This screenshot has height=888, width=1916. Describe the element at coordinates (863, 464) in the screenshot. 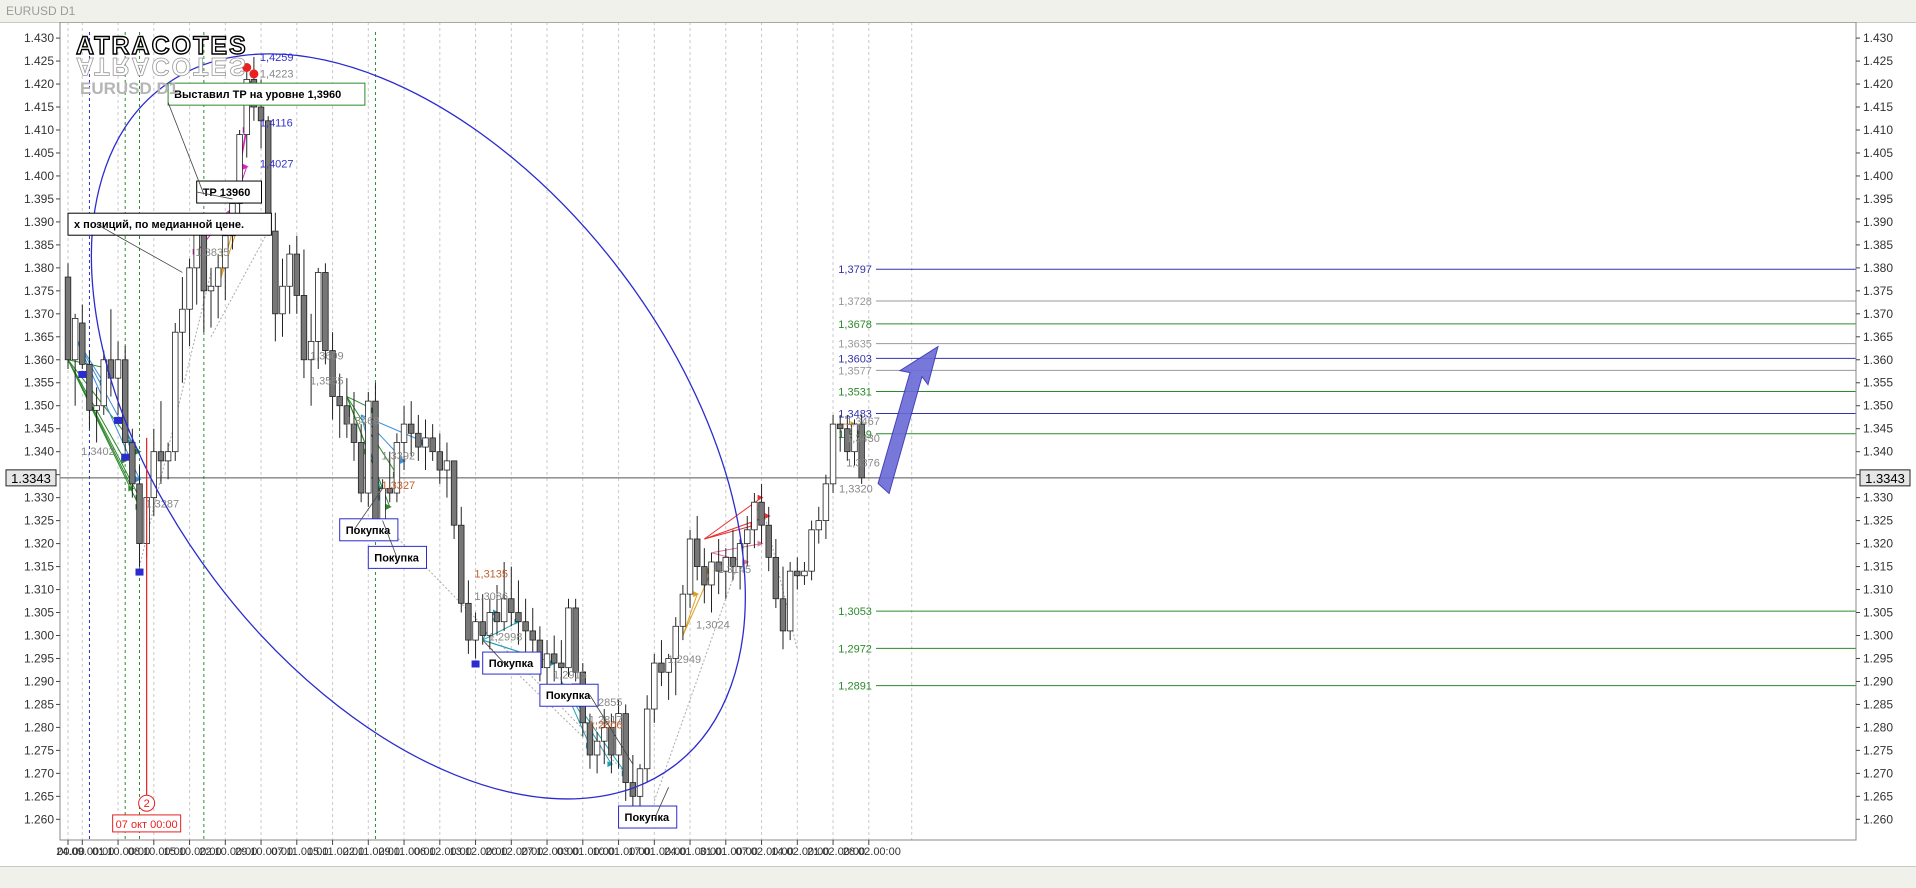

I see `price-label: 1,3376` at that location.